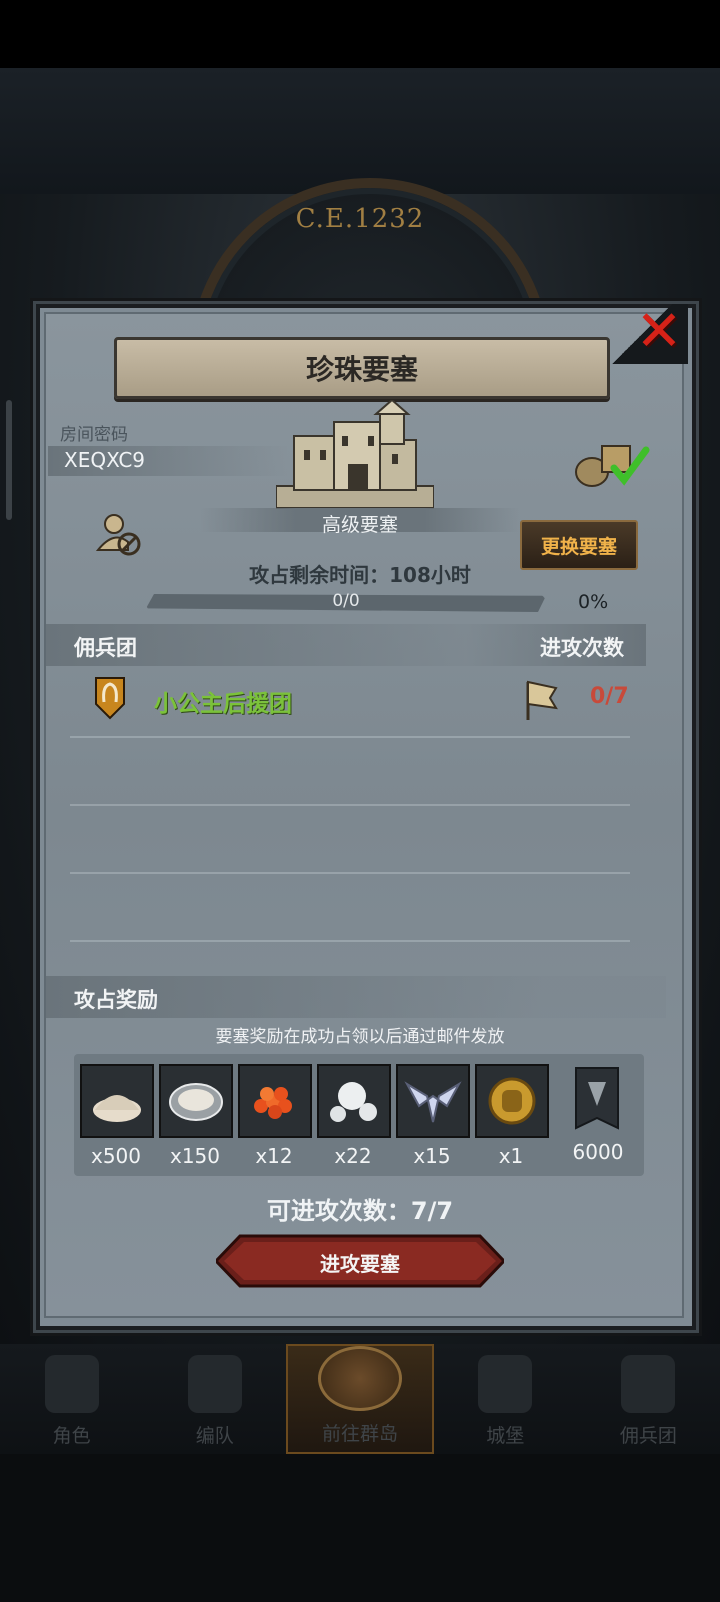 Image resolution: width=720 pixels, height=1602 pixels. I want to click on reward-header-label: 攻占奖励, so click(116, 1000).